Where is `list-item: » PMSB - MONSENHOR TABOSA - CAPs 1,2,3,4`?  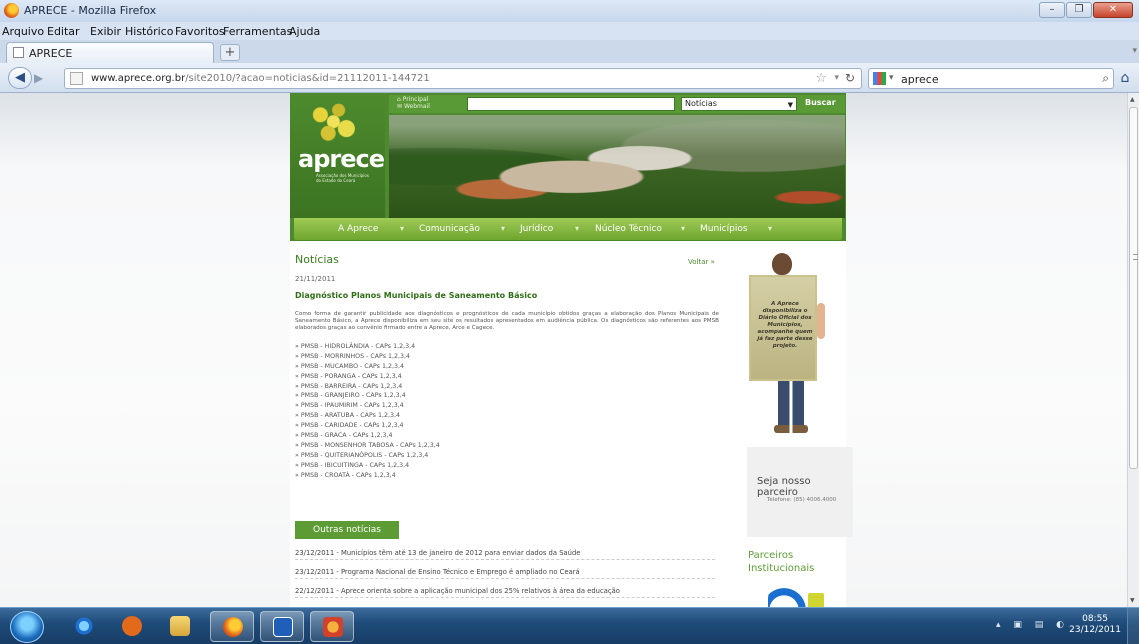
list-item: » PMSB - MONSENHOR TABOSA - CAPs 1,2,3,4 is located at coordinates (445, 447).